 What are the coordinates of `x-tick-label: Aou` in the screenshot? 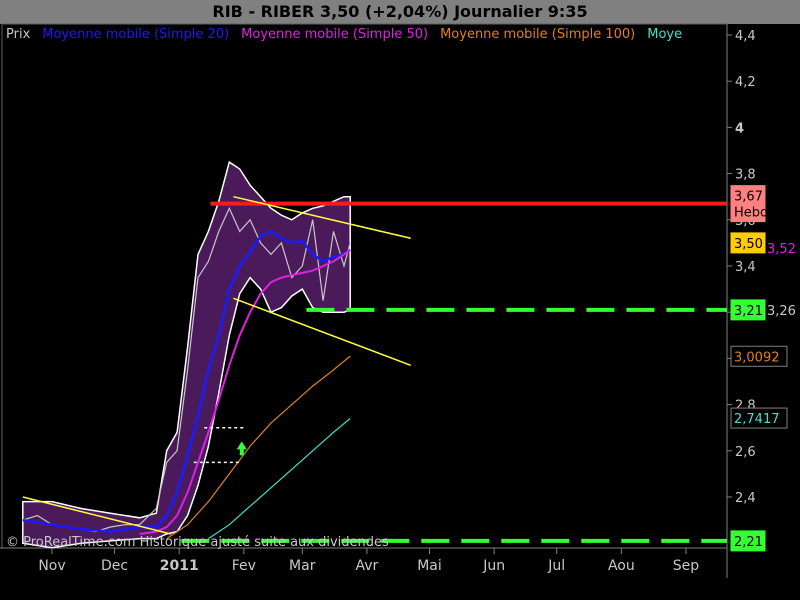 It's located at (621, 566).